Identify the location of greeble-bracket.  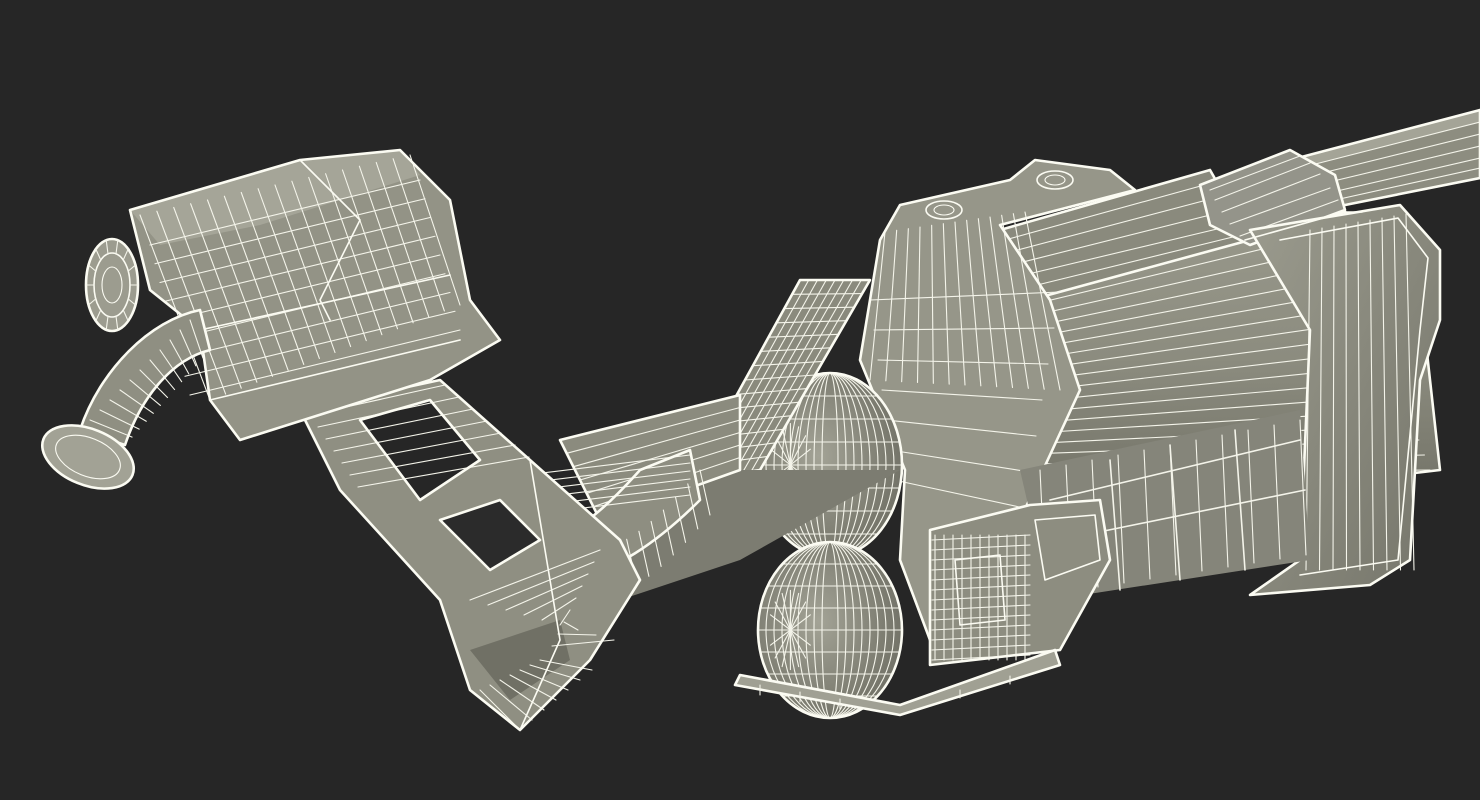
(1020, 582).